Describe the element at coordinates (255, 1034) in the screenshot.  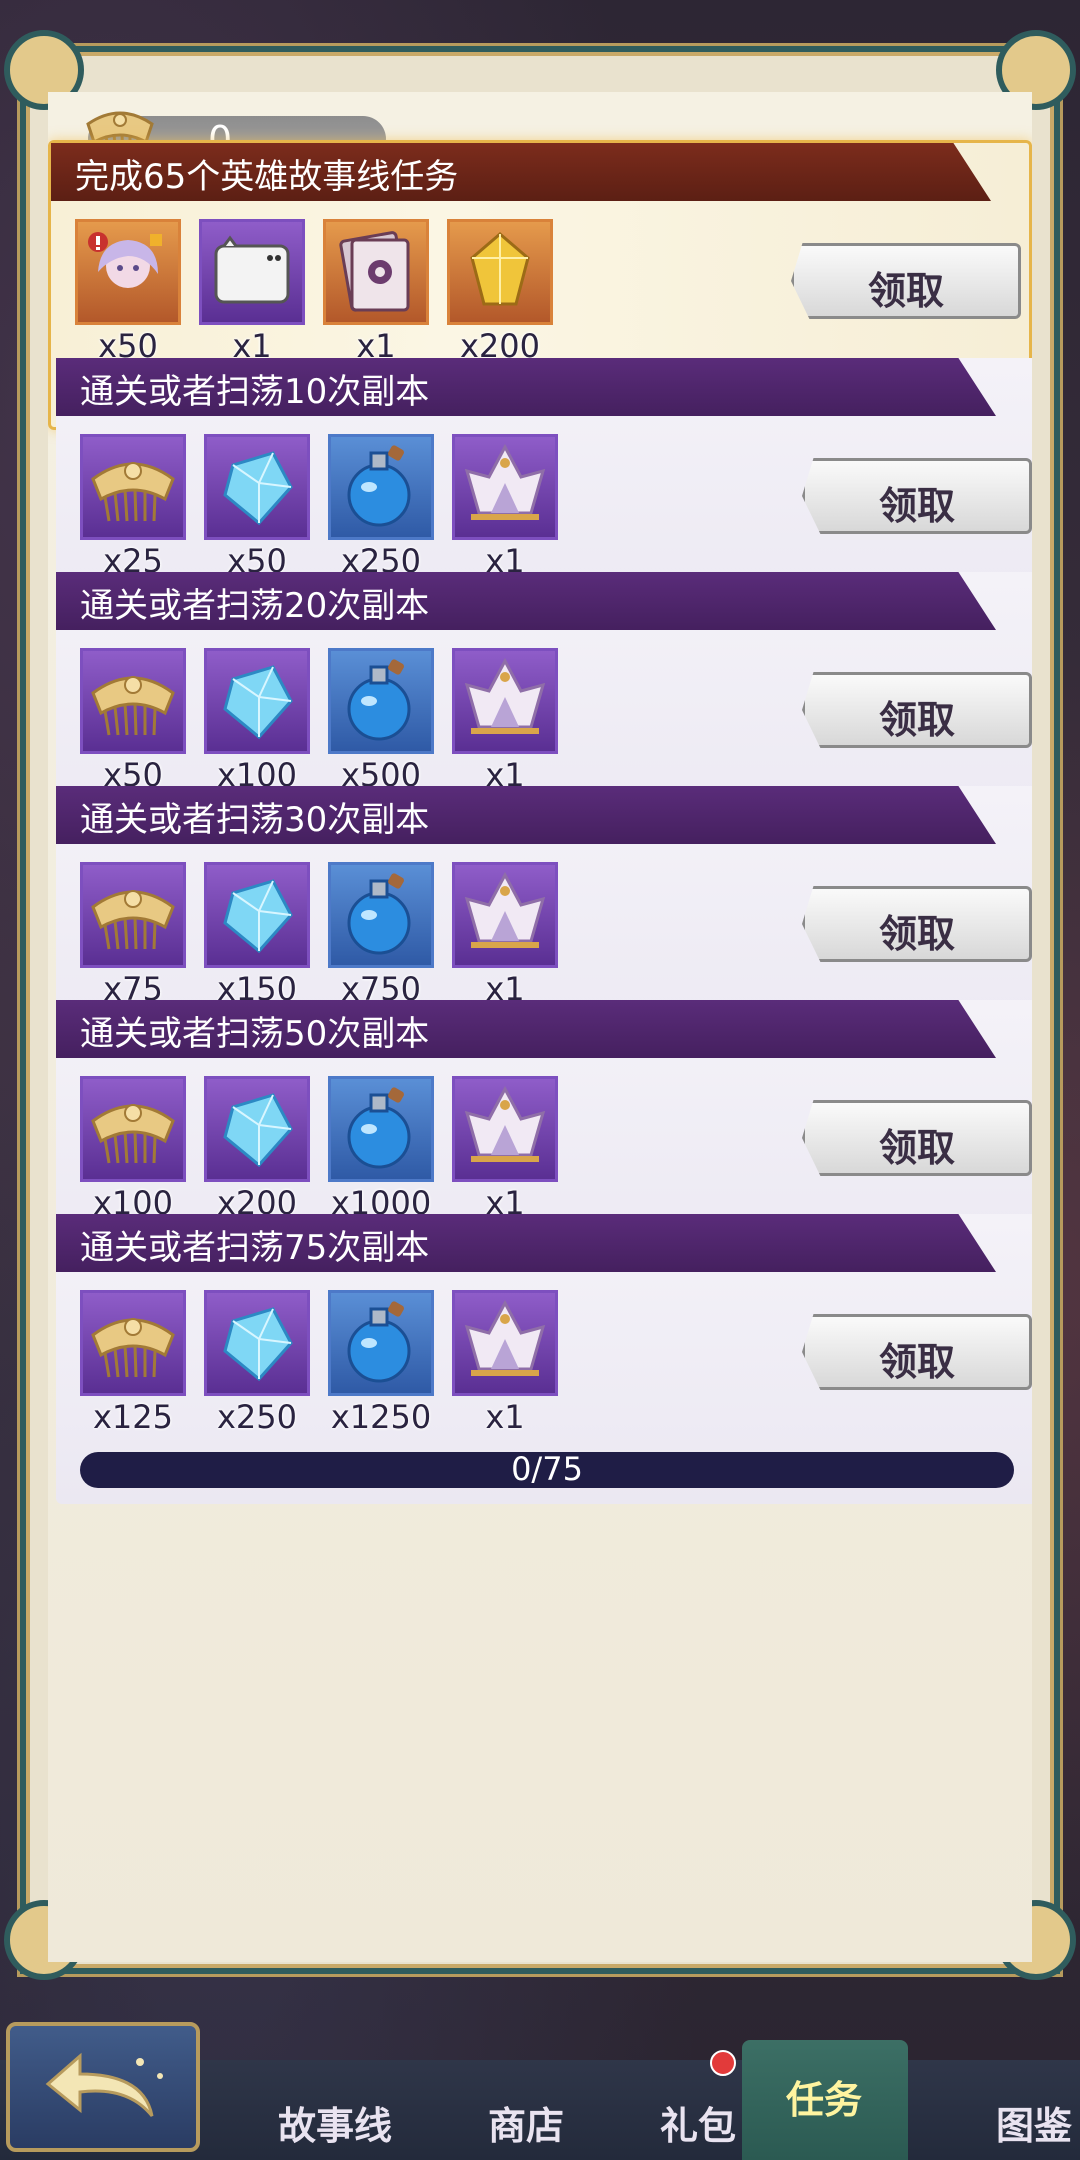
I see `task-title: 通关或者扫荡50次副本` at that location.